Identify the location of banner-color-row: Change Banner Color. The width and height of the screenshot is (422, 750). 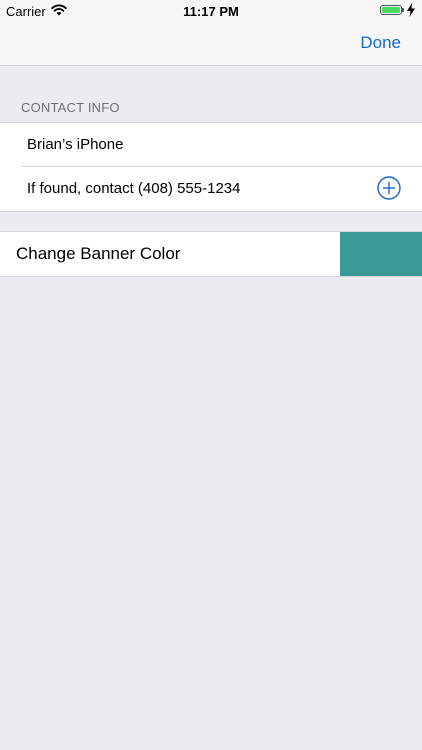
(211, 254).